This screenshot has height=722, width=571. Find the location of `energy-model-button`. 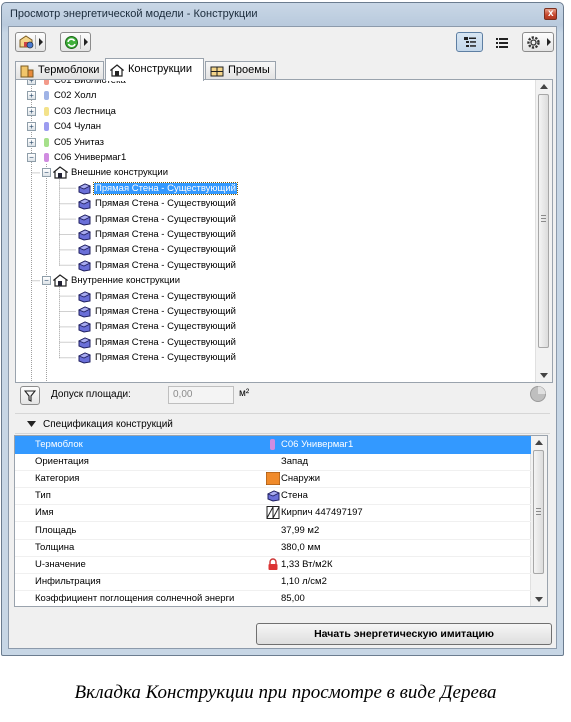

energy-model-button is located at coordinates (30, 42).